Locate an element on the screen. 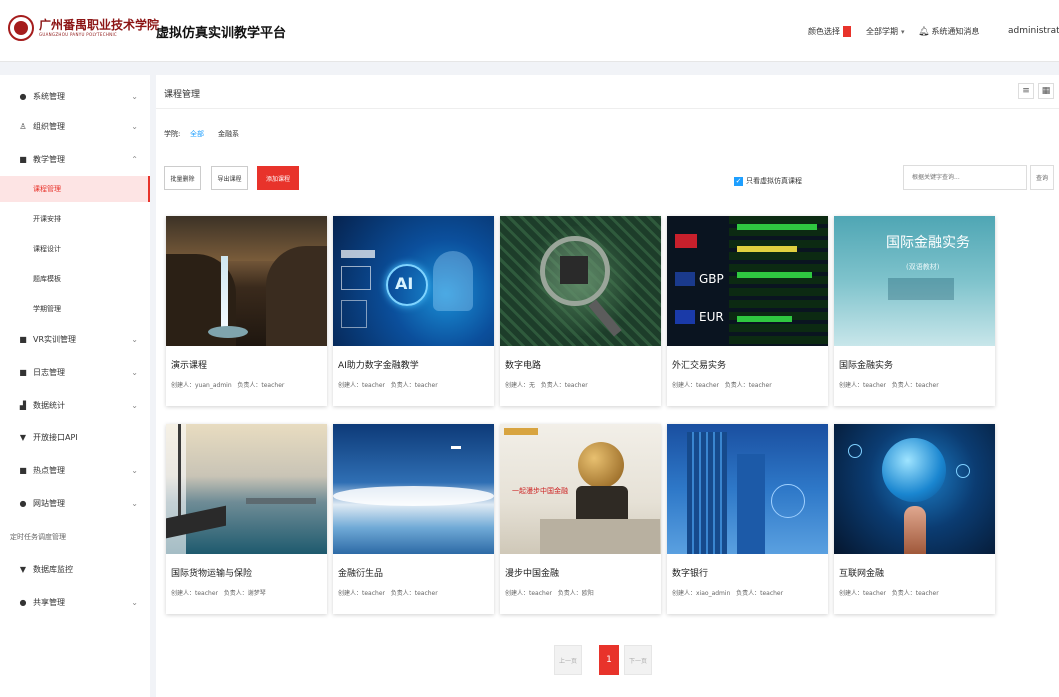 The image size is (1059, 697). color-picker: 颜色选择 is located at coordinates (829, 31).